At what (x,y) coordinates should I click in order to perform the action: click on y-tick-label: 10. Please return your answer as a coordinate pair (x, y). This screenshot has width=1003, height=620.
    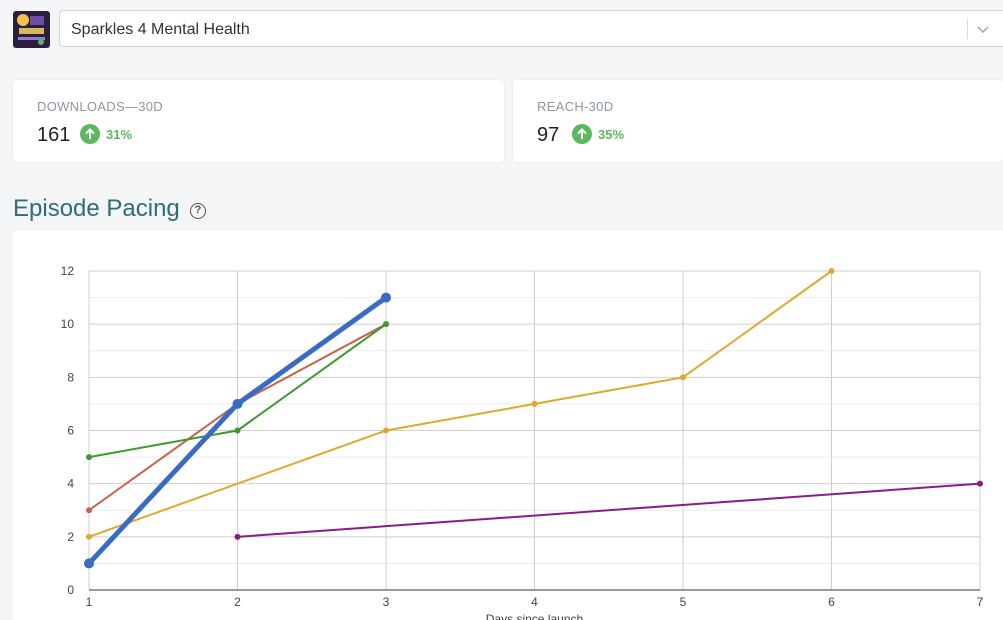
    Looking at the image, I should click on (68, 324).